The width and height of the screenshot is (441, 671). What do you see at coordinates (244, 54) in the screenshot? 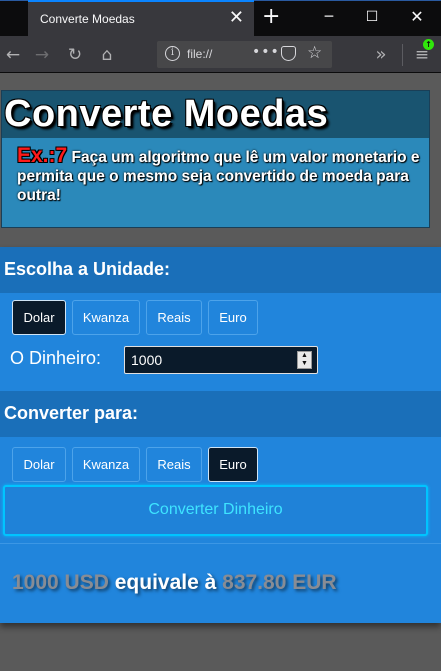
I see `url-bar: i file:// ••• ☆` at bounding box center [244, 54].